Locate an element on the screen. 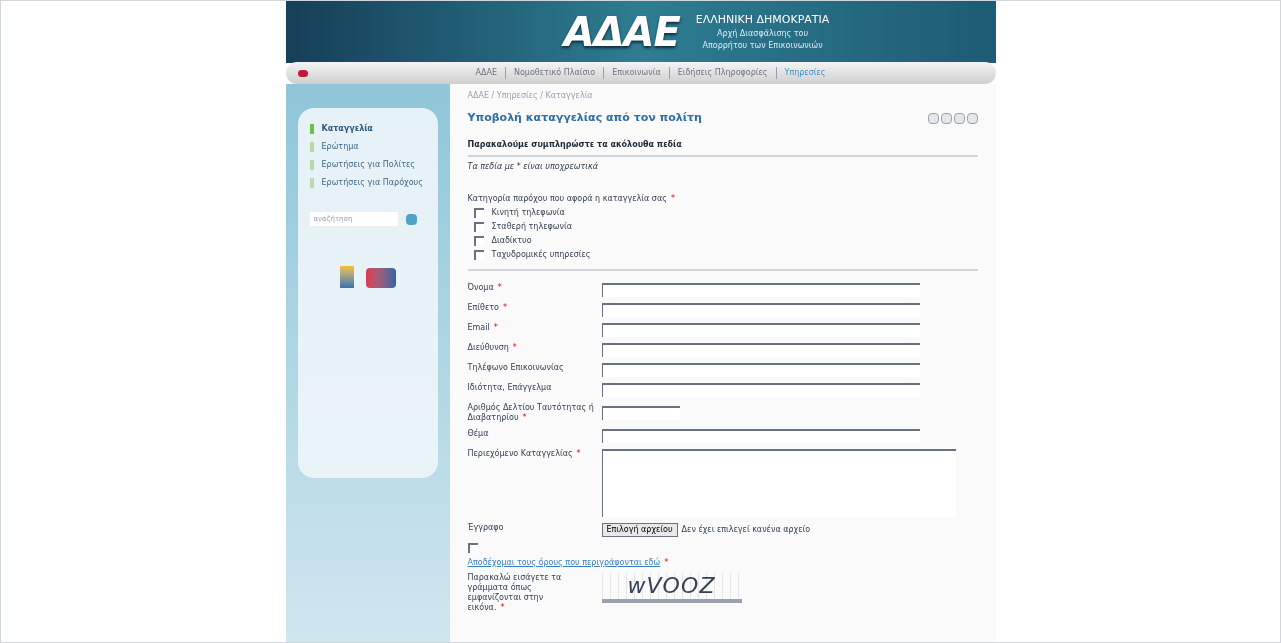 This screenshot has height=643, width=1281. field-label: Email * is located at coordinates (483, 327).